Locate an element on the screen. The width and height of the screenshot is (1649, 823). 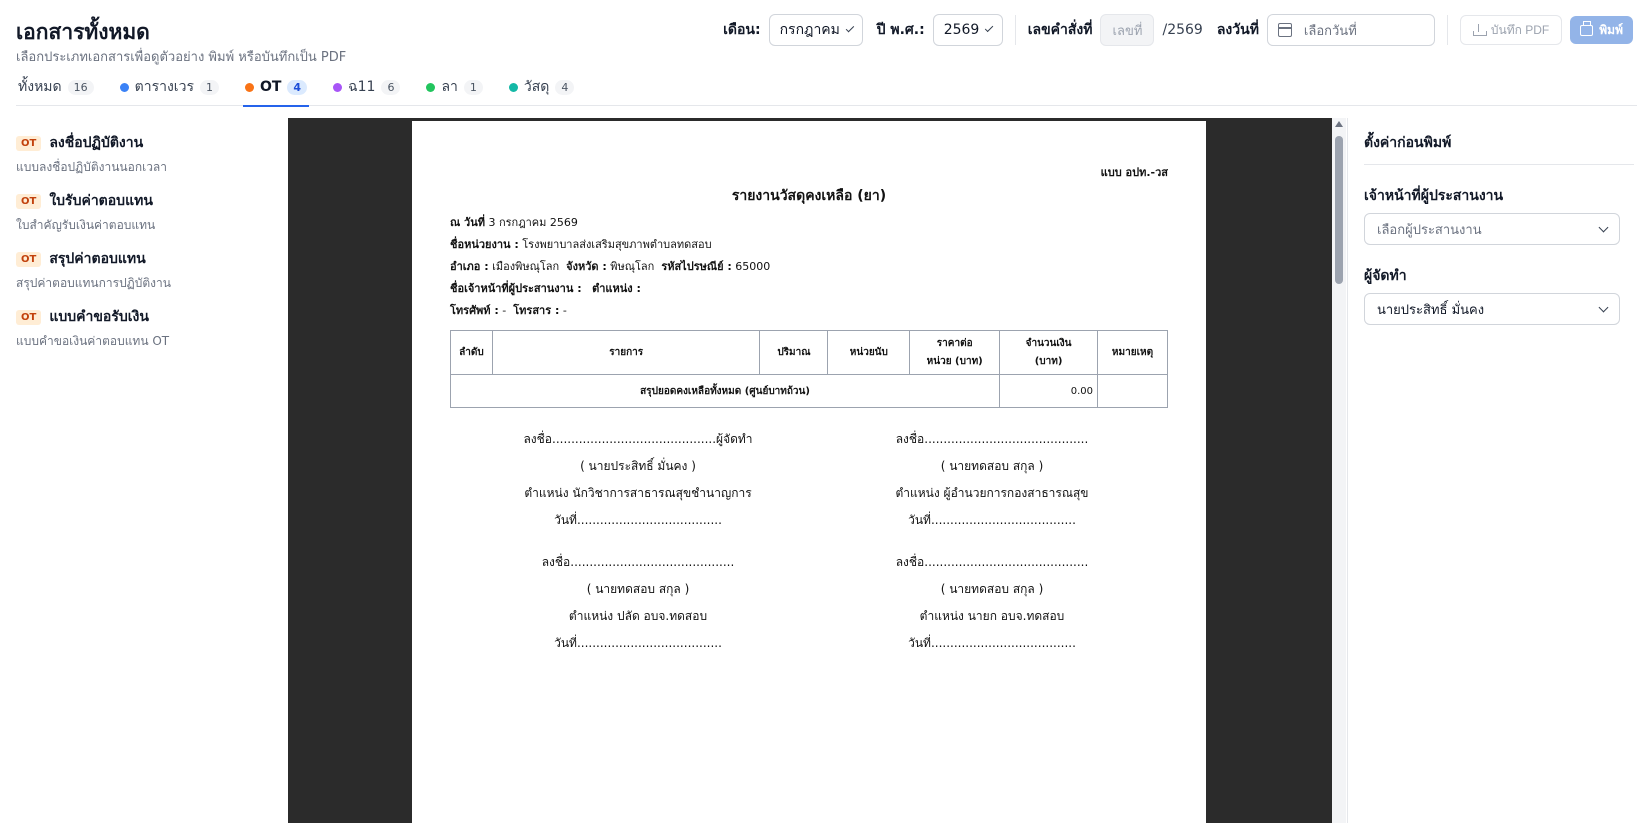
document-heading: รายงานวัสดุคงเหลือ (ยา) is located at coordinates (809, 196).